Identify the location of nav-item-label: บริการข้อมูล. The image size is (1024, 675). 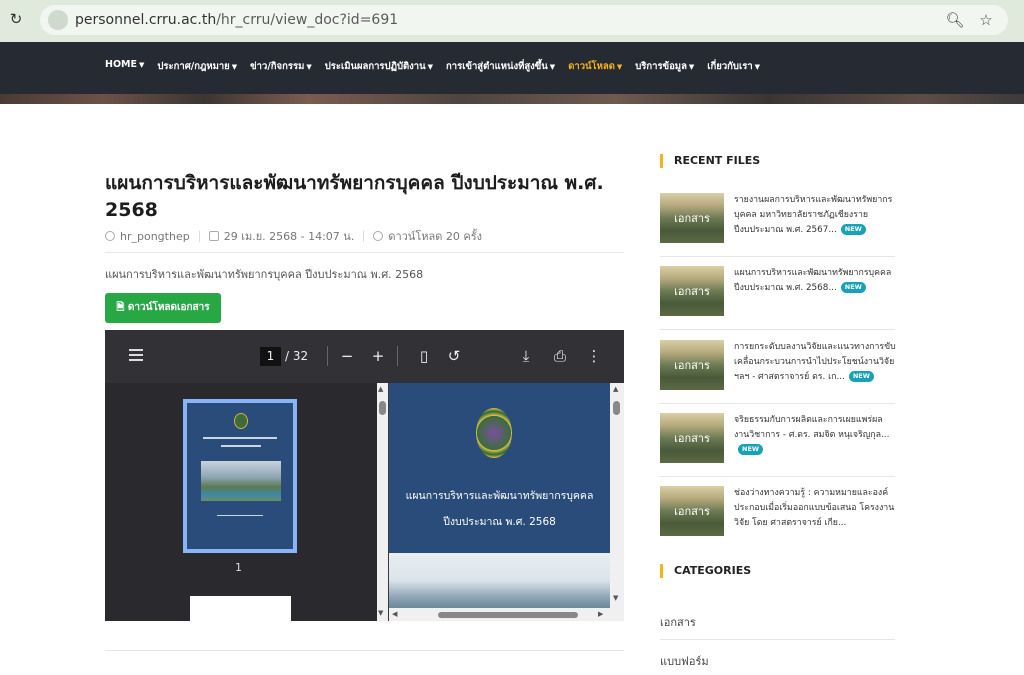
(661, 66).